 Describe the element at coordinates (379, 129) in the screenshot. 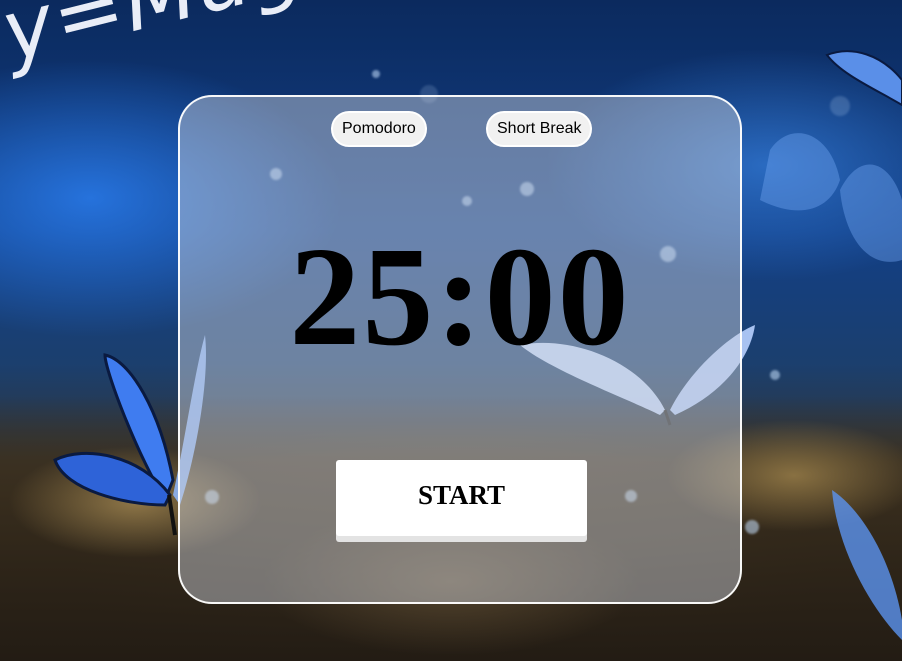

I see `pomodoro-mode-button: Pomodoro` at that location.